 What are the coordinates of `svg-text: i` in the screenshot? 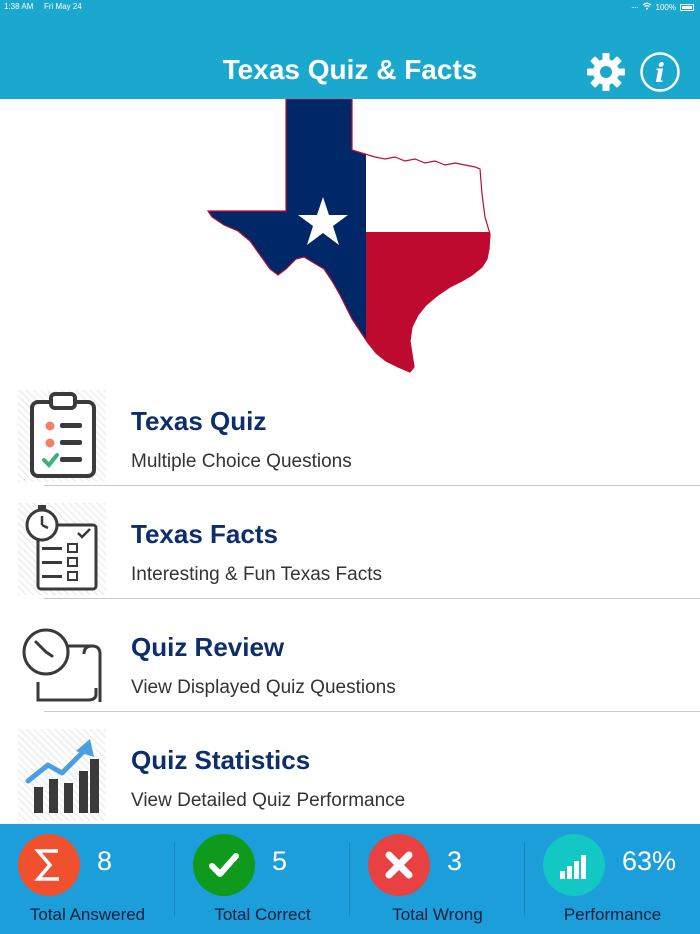 It's located at (660, 74).